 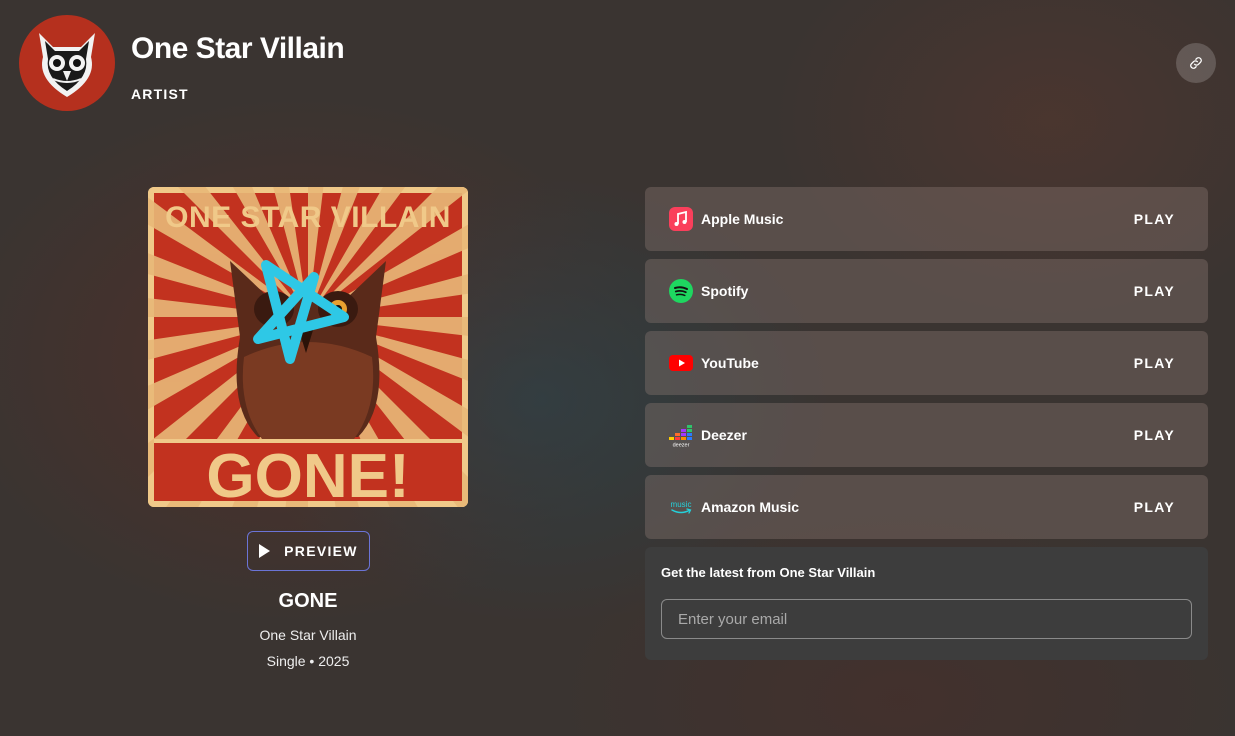 I want to click on signup-title: Get the latest from One Star Villain, so click(x=768, y=572).